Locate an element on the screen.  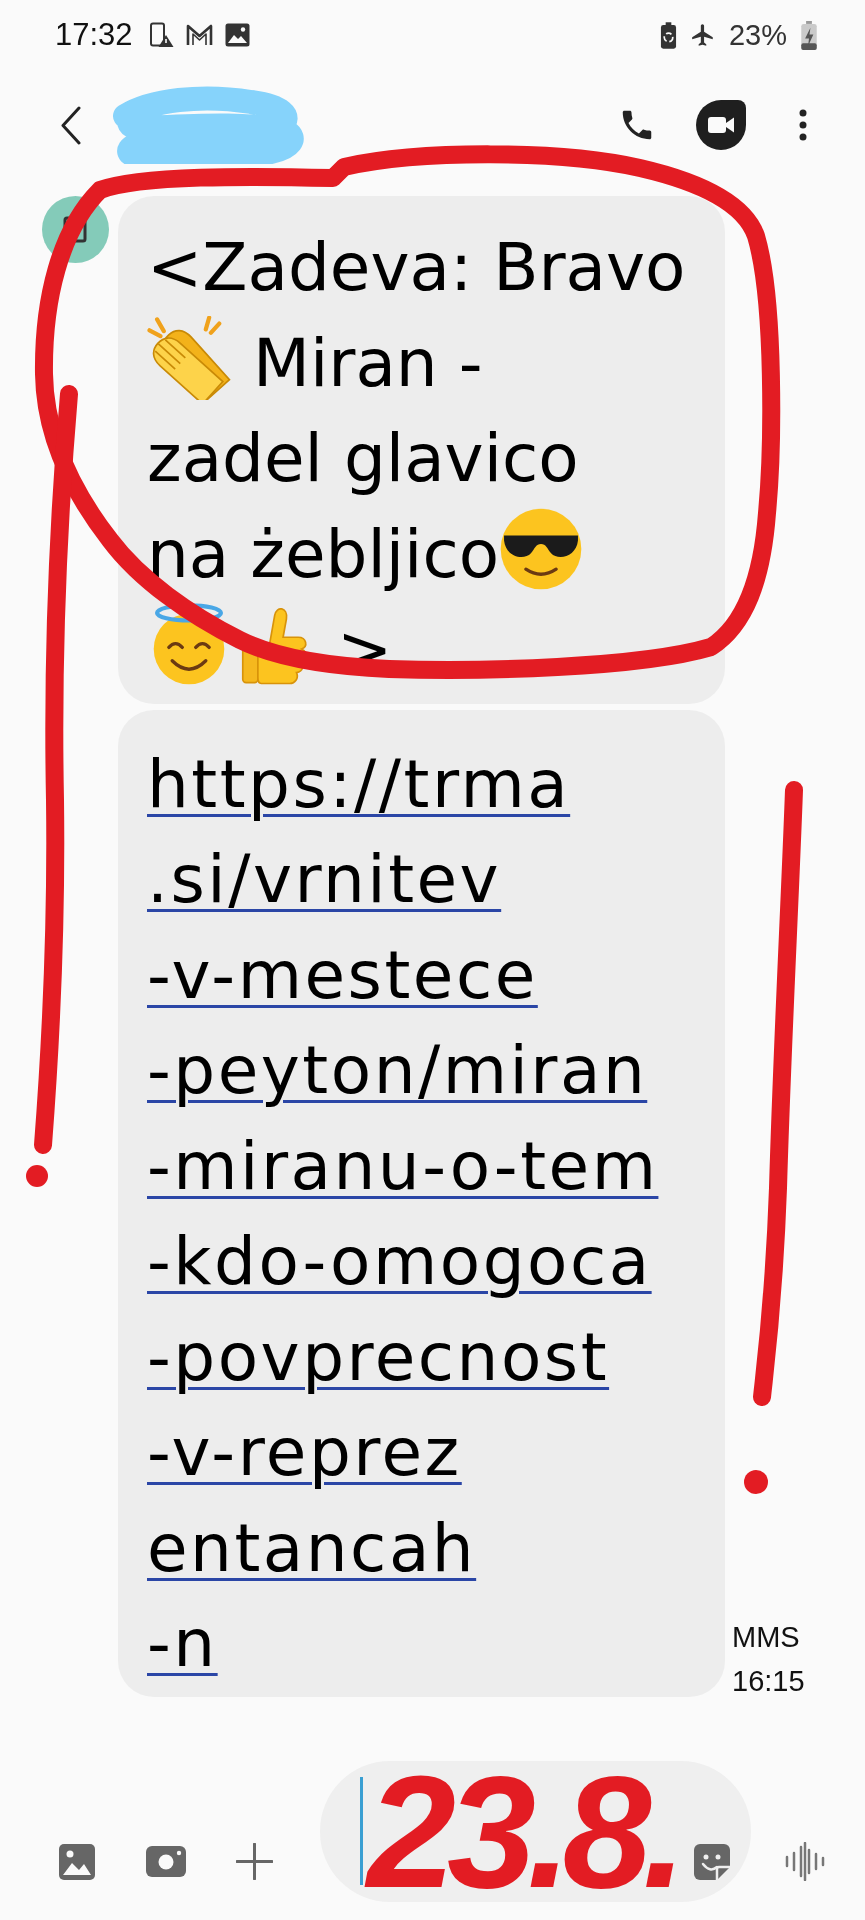
battery-charging-icon is located at coordinates (809, 35).